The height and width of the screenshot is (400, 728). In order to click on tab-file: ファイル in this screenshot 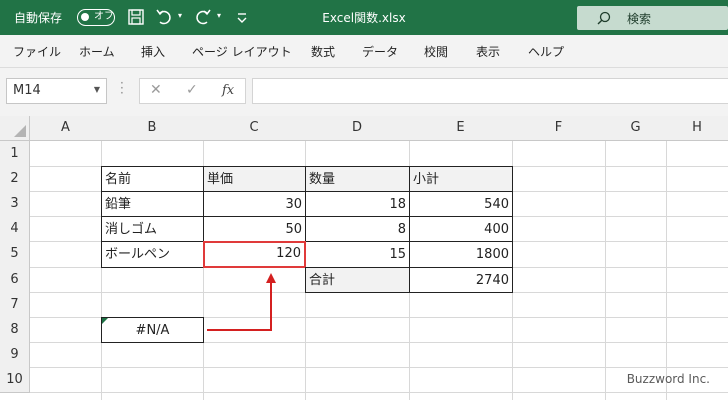, I will do `click(37, 51)`.